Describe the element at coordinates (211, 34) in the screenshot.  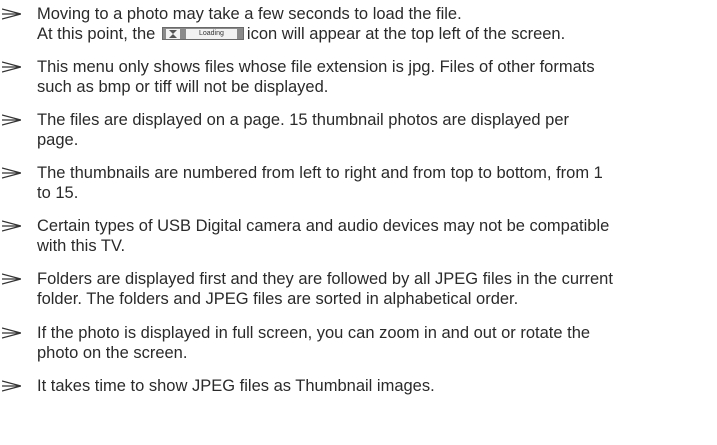
I see `loading-label: Loading` at that location.